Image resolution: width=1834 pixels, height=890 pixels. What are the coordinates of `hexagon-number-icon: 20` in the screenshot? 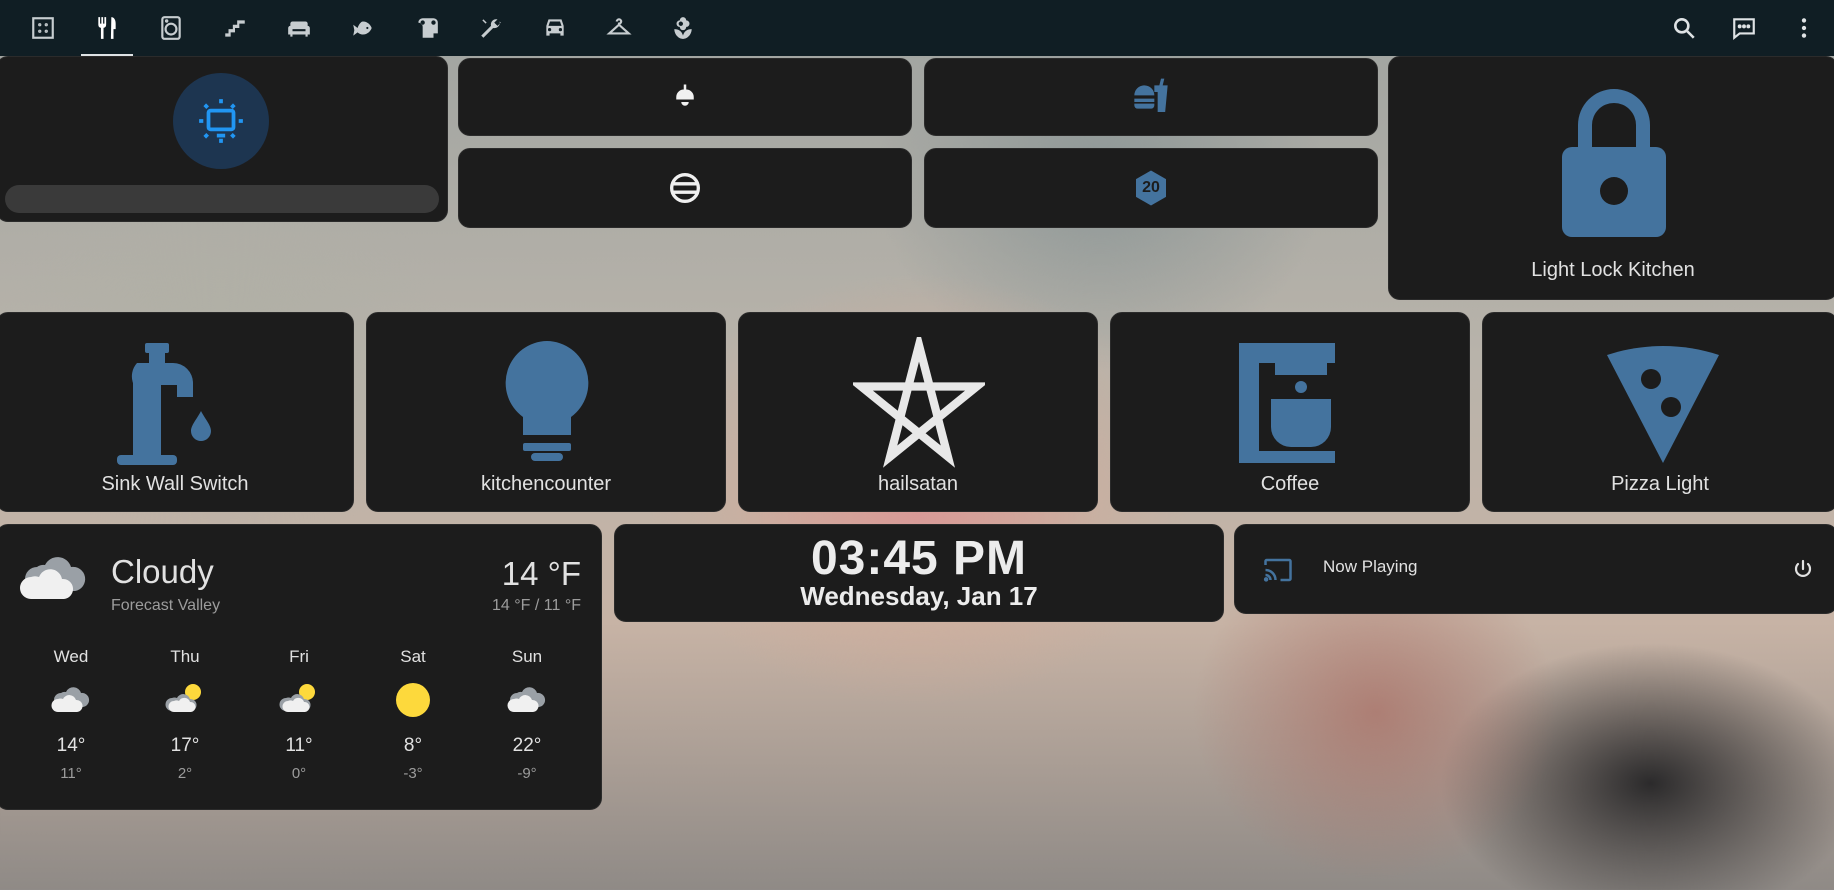 It's located at (1151, 188).